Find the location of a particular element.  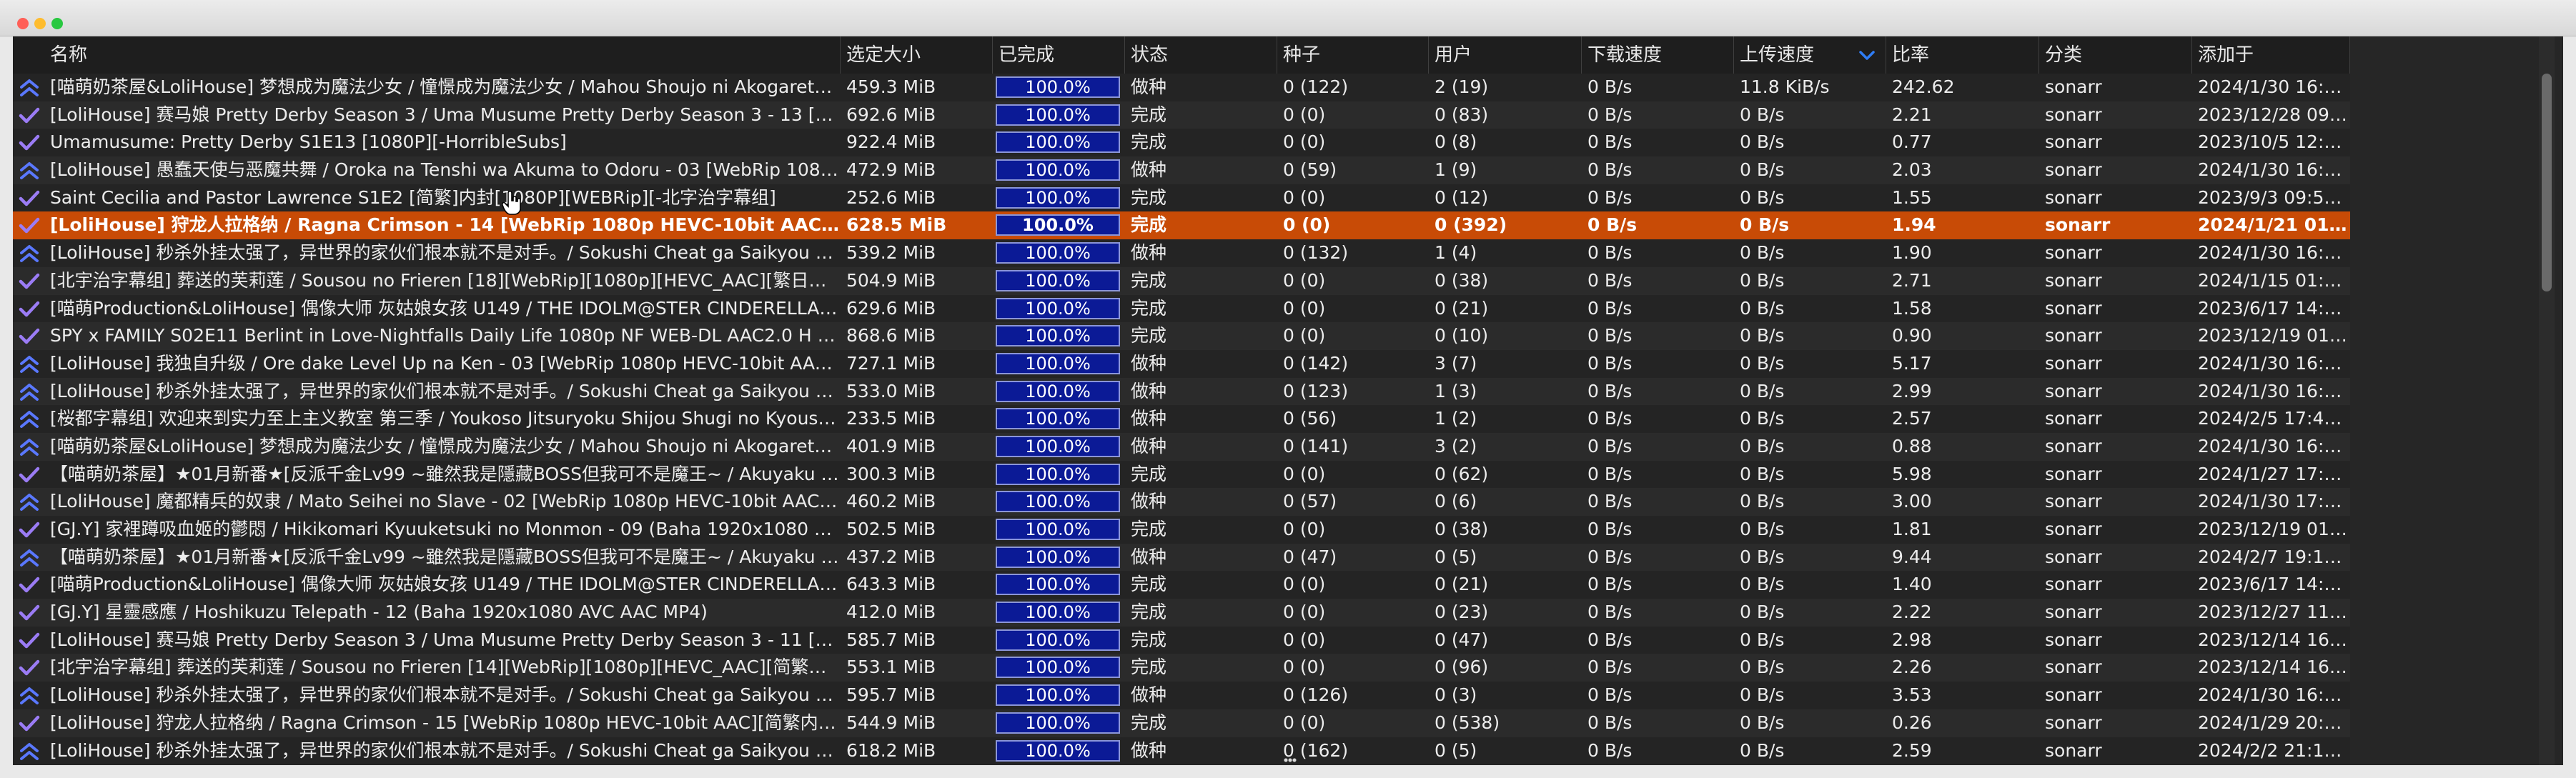

selected-size: 504.9 MiB is located at coordinates (891, 280).